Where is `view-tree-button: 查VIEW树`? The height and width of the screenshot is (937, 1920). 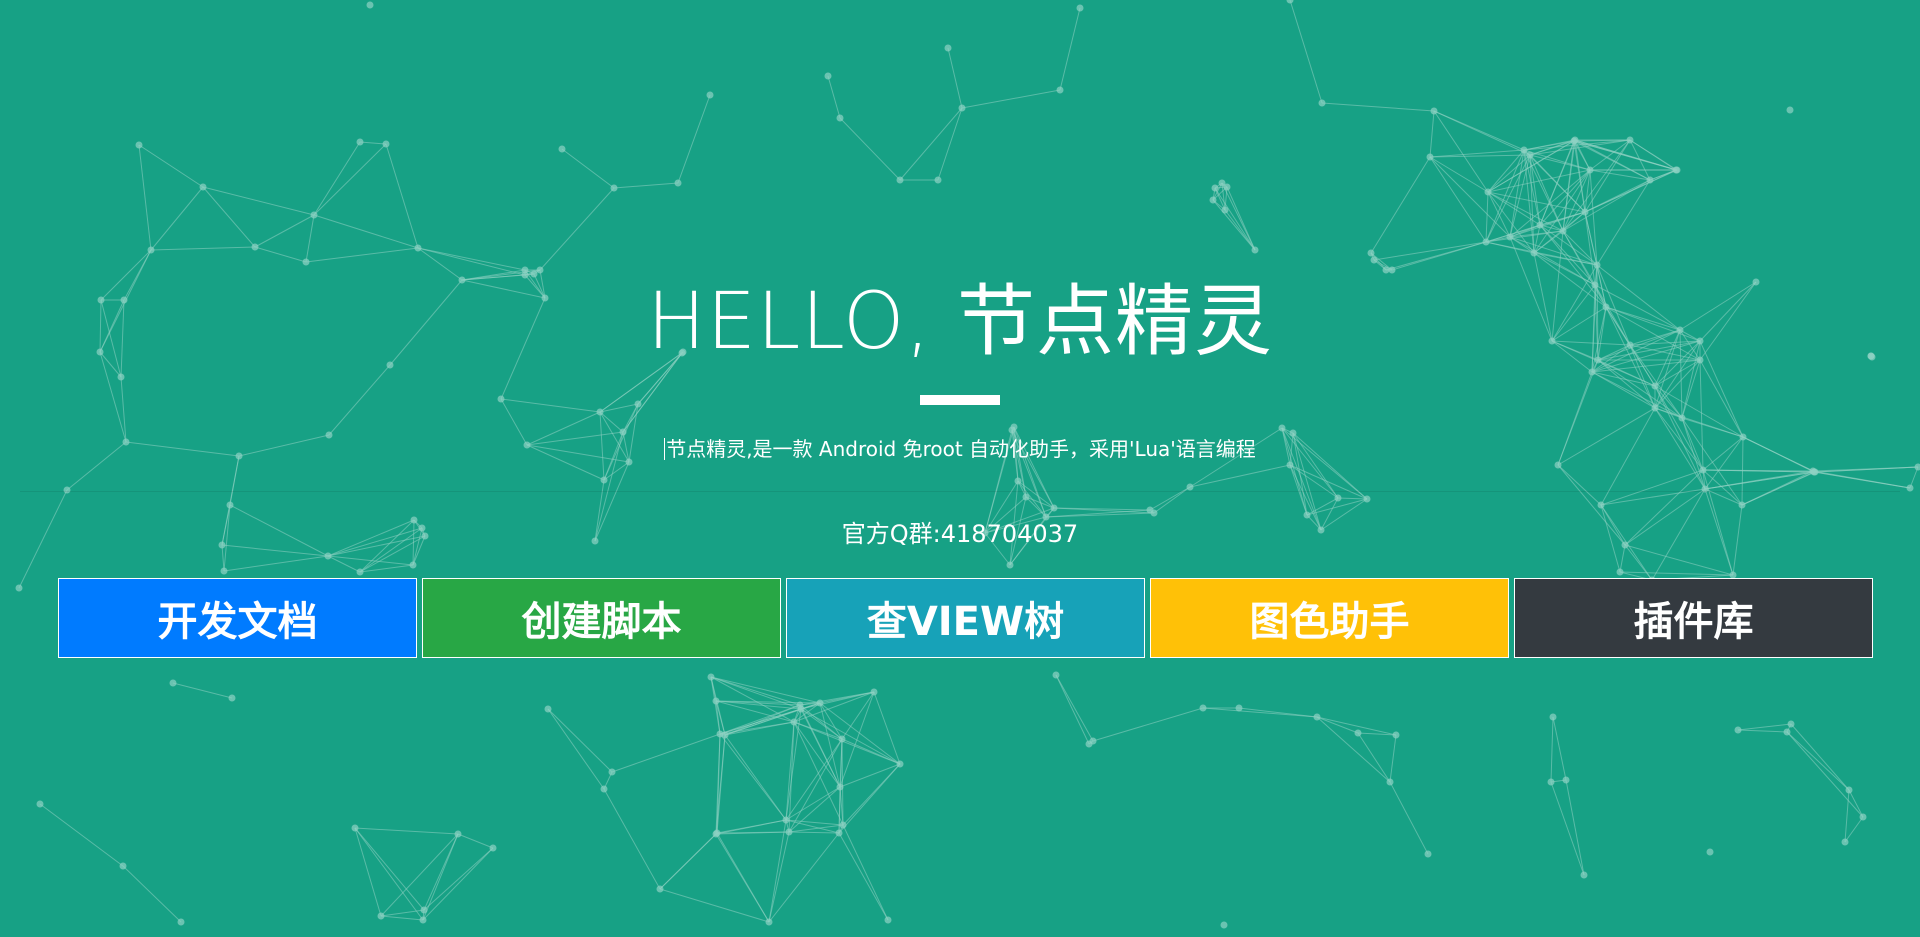
view-tree-button: 查VIEW树 is located at coordinates (965, 618).